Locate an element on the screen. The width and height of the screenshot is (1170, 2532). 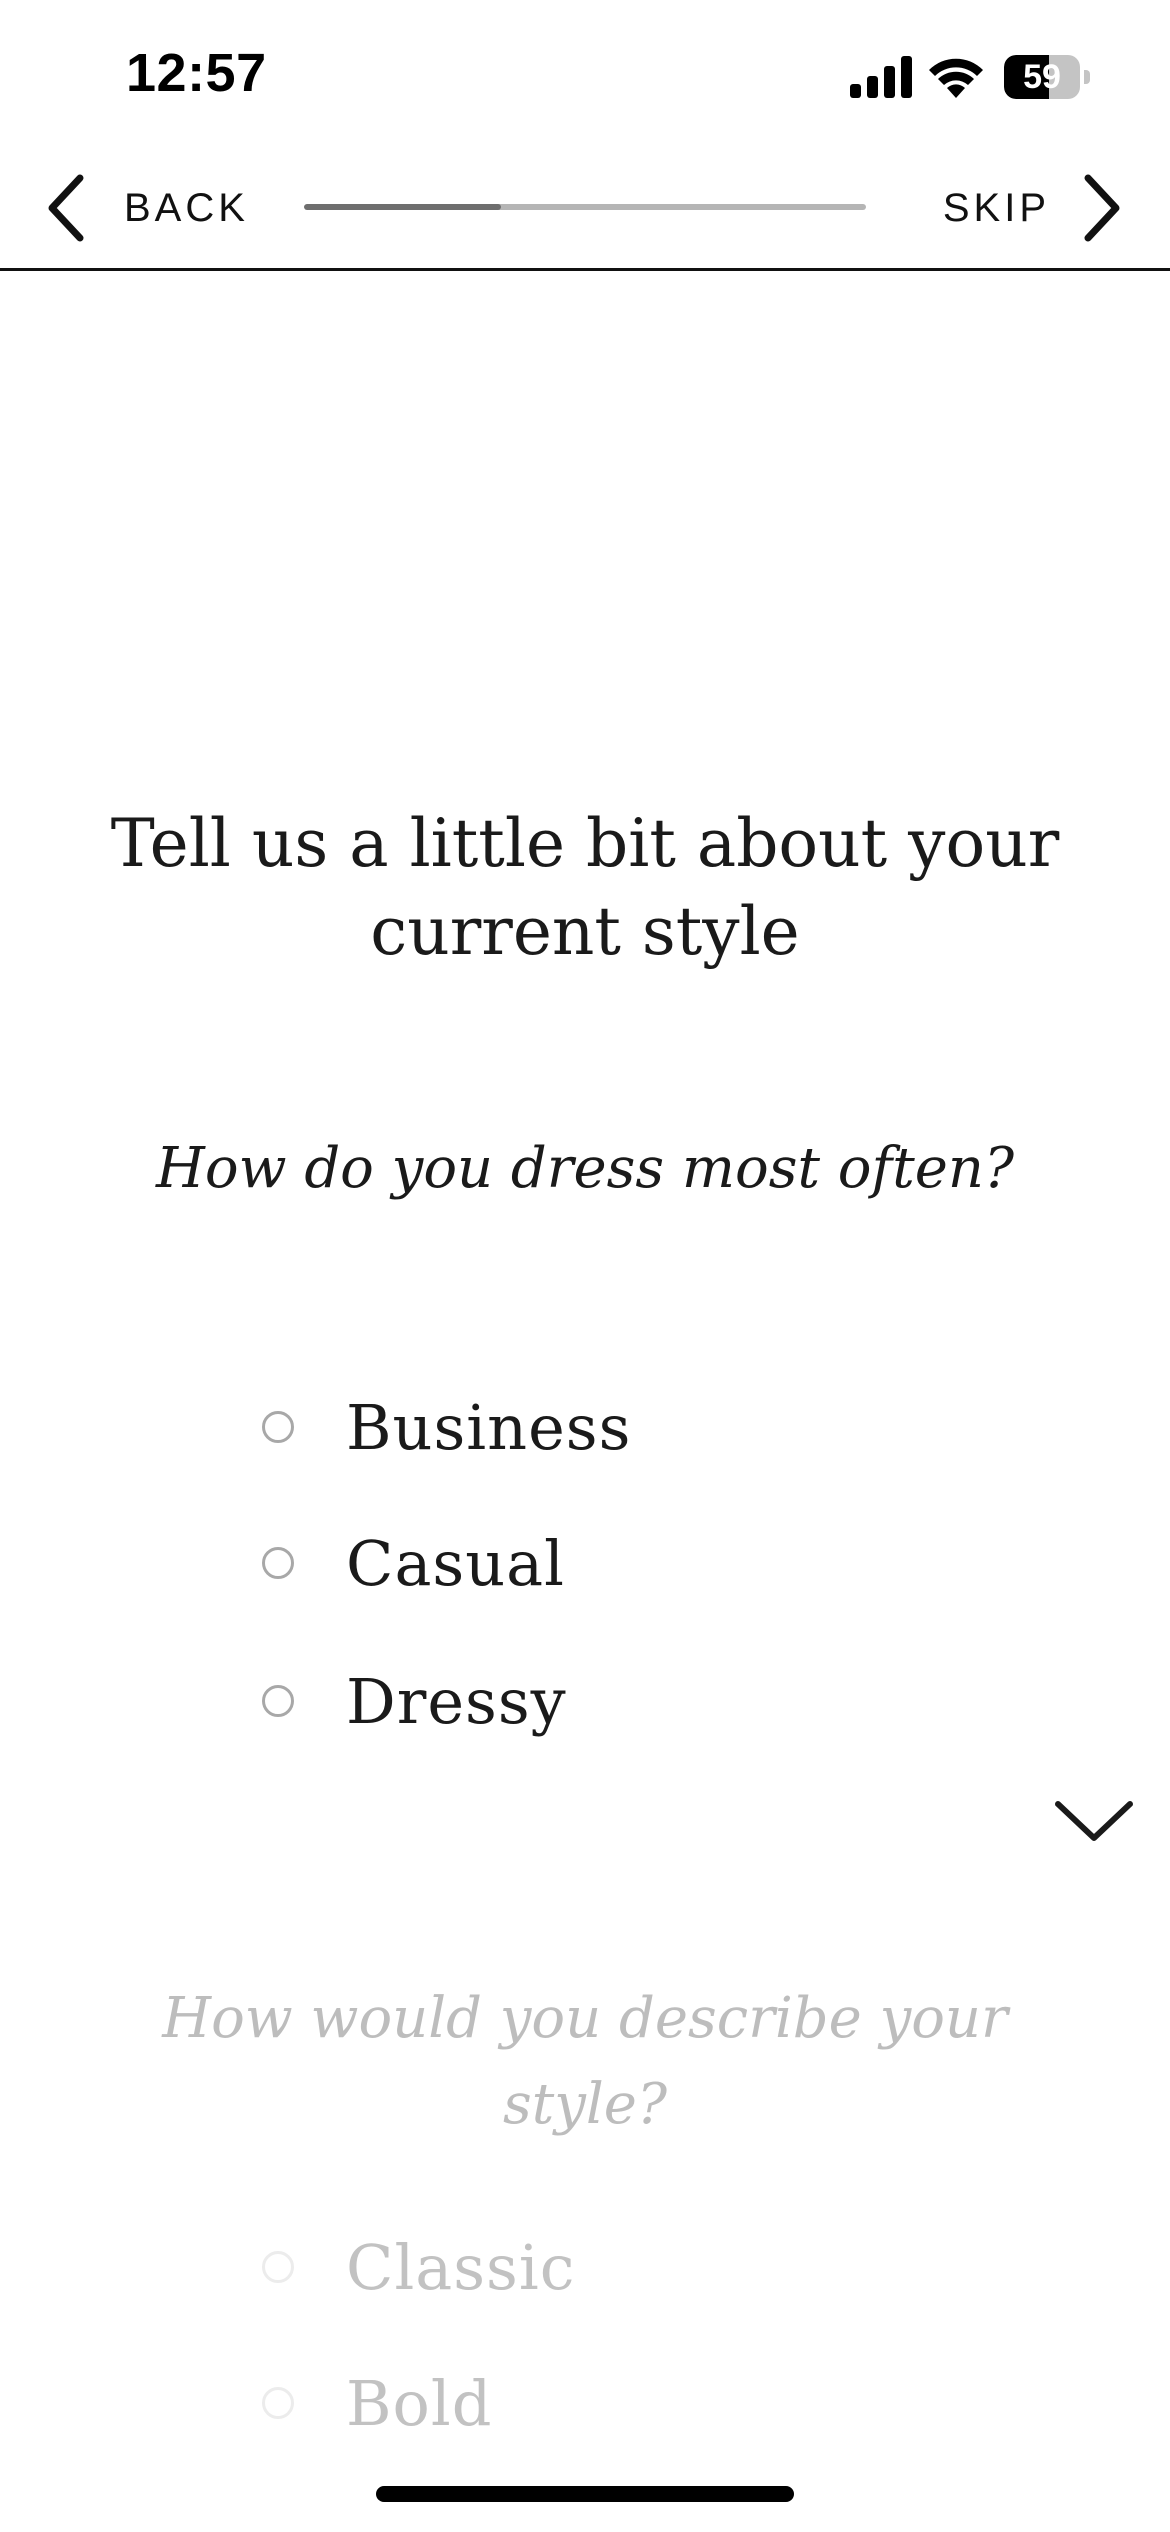
nav-bar: BACK SKIP is located at coordinates (585, 210).